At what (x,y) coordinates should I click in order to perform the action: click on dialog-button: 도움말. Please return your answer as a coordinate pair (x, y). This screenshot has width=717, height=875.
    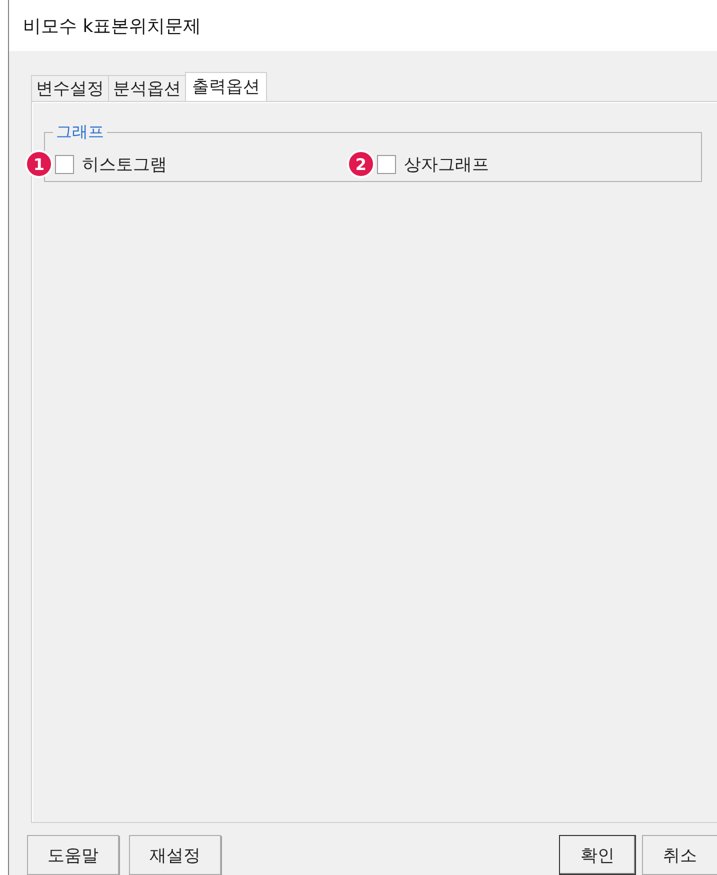
    Looking at the image, I should click on (73, 855).